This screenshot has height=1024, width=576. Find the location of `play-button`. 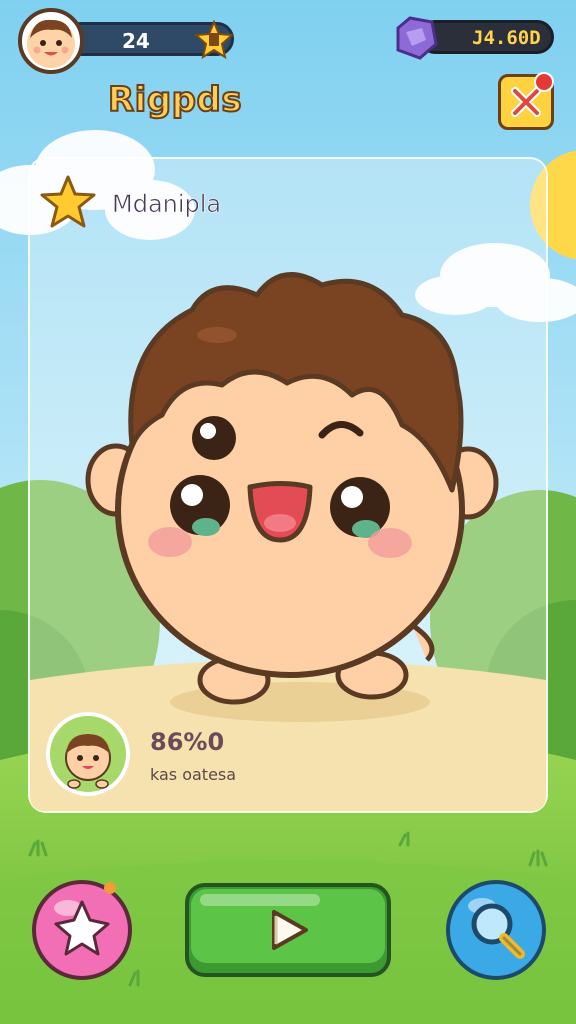

play-button is located at coordinates (288, 930).